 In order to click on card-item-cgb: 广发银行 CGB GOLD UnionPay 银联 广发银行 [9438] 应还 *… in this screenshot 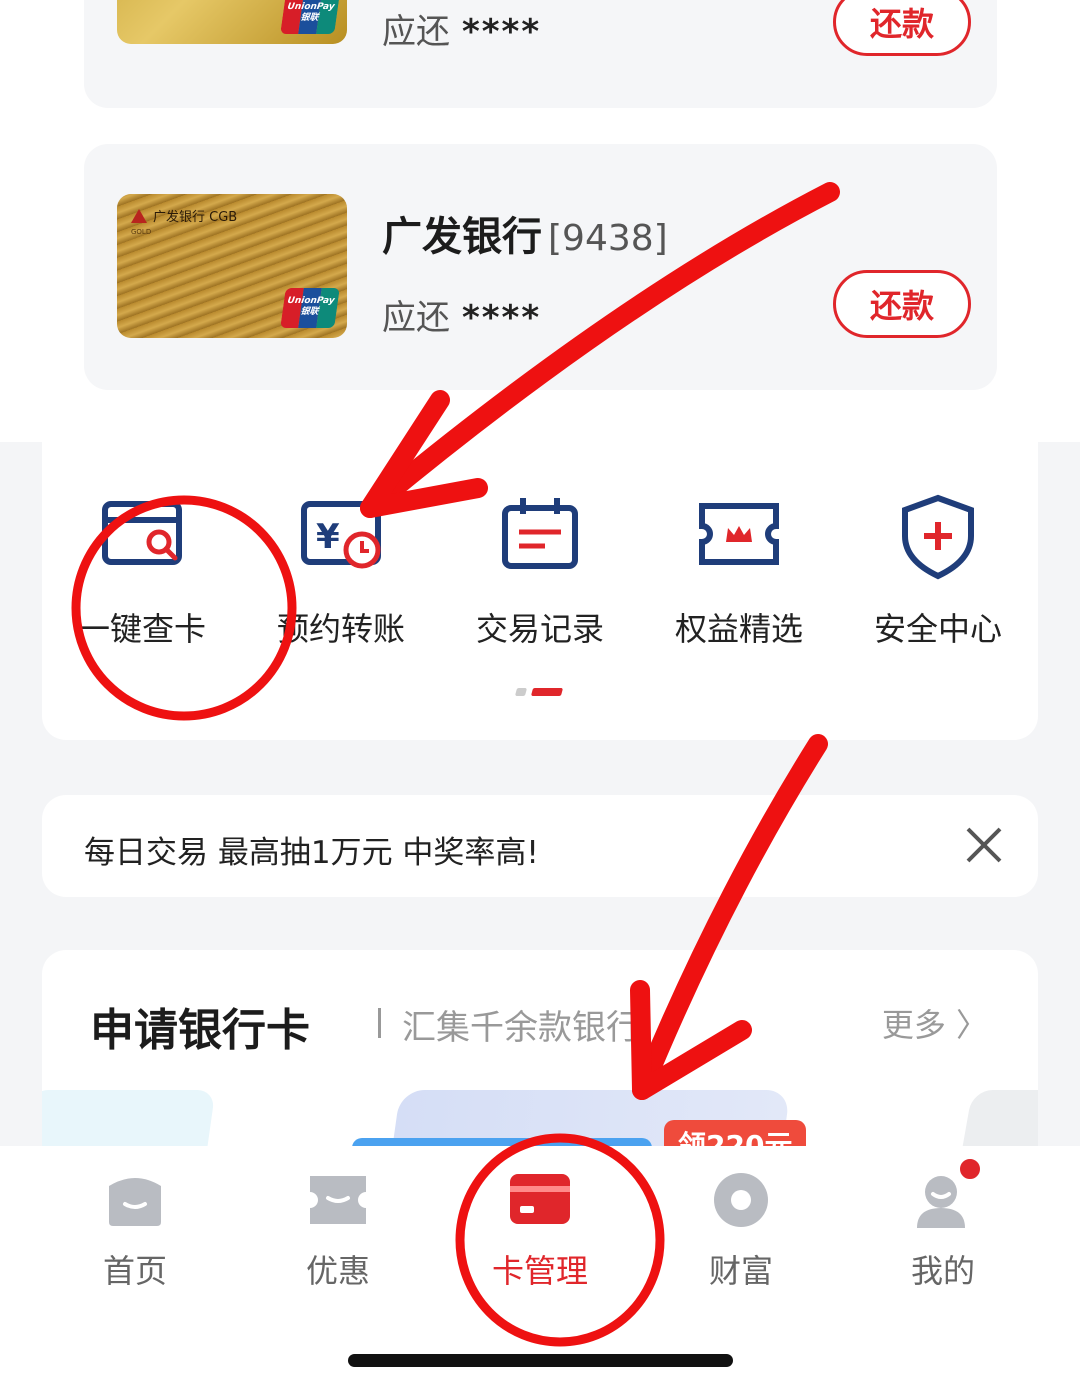, I will do `click(540, 267)`.